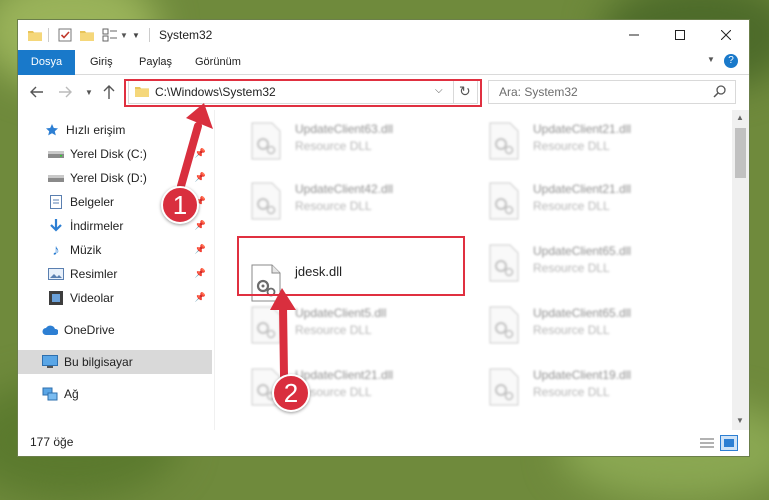 The image size is (769, 500). I want to click on arrow-2-head, so click(283, 299).